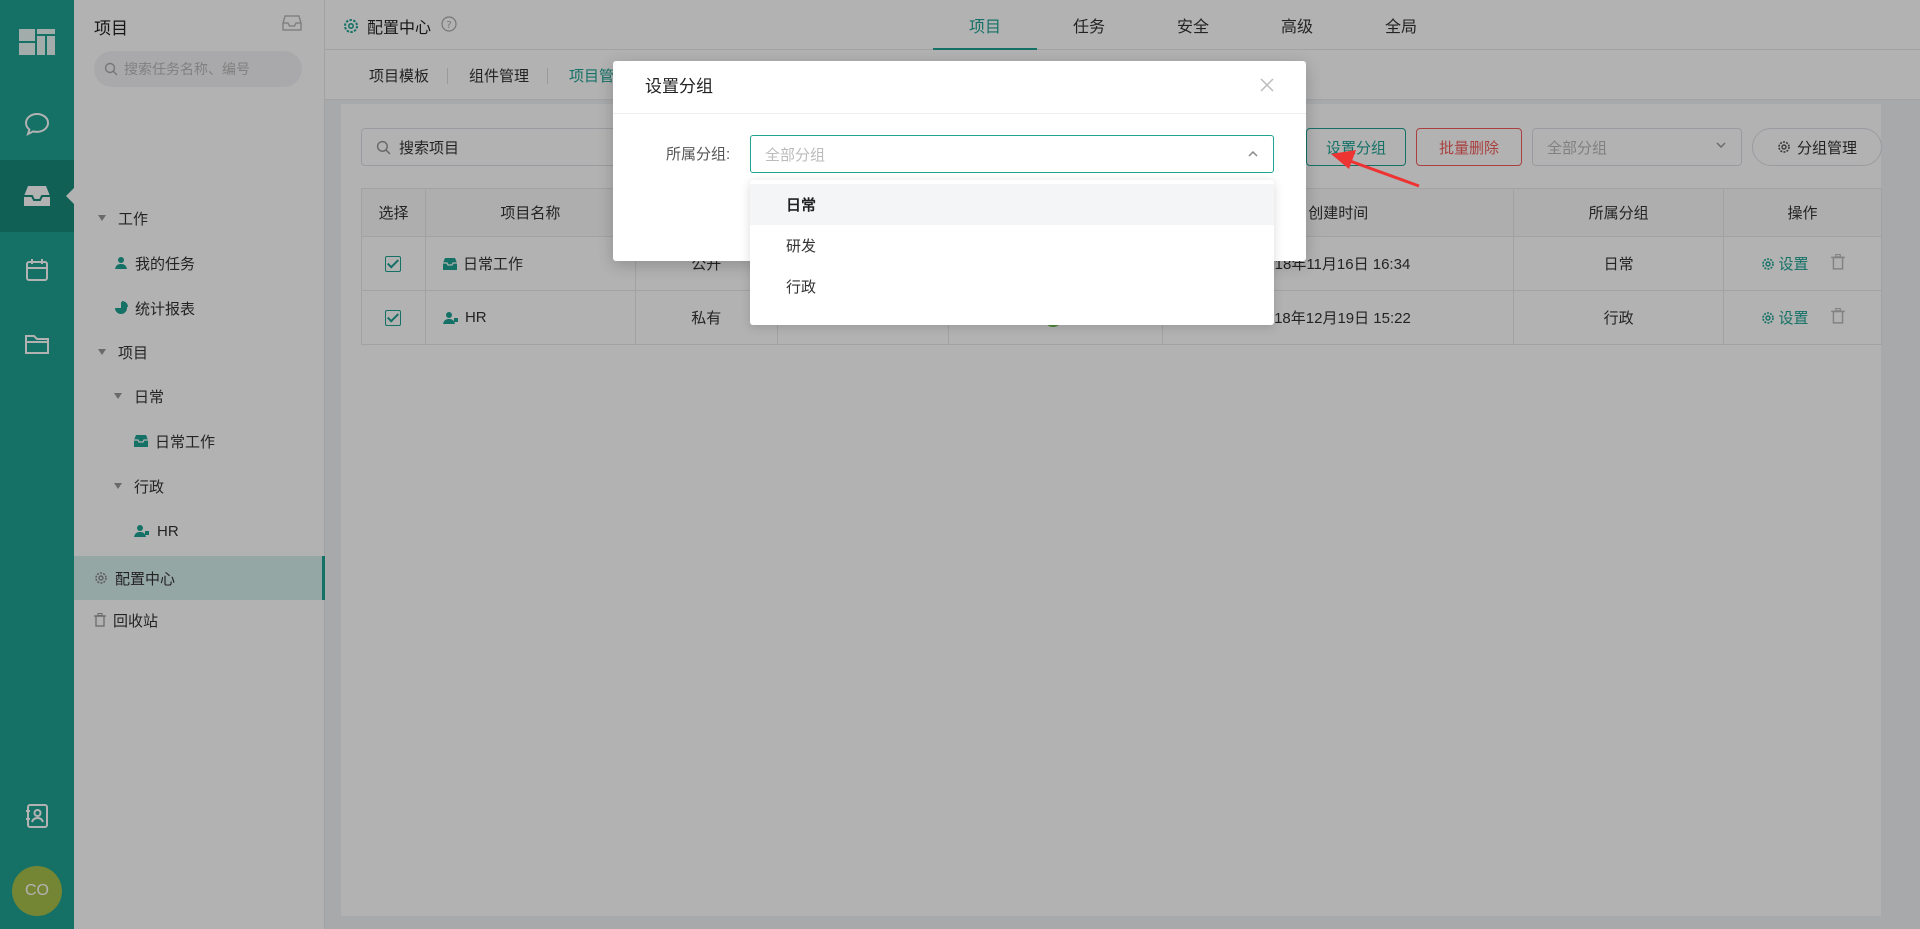  What do you see at coordinates (1012, 154) in the screenshot?
I see `group-select: 全部分组` at bounding box center [1012, 154].